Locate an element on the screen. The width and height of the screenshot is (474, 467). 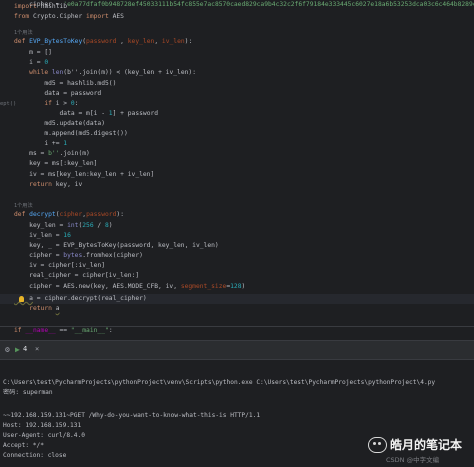
code-token: real_cipher = cipher[iv_len:] is located at coordinates (77, 275).